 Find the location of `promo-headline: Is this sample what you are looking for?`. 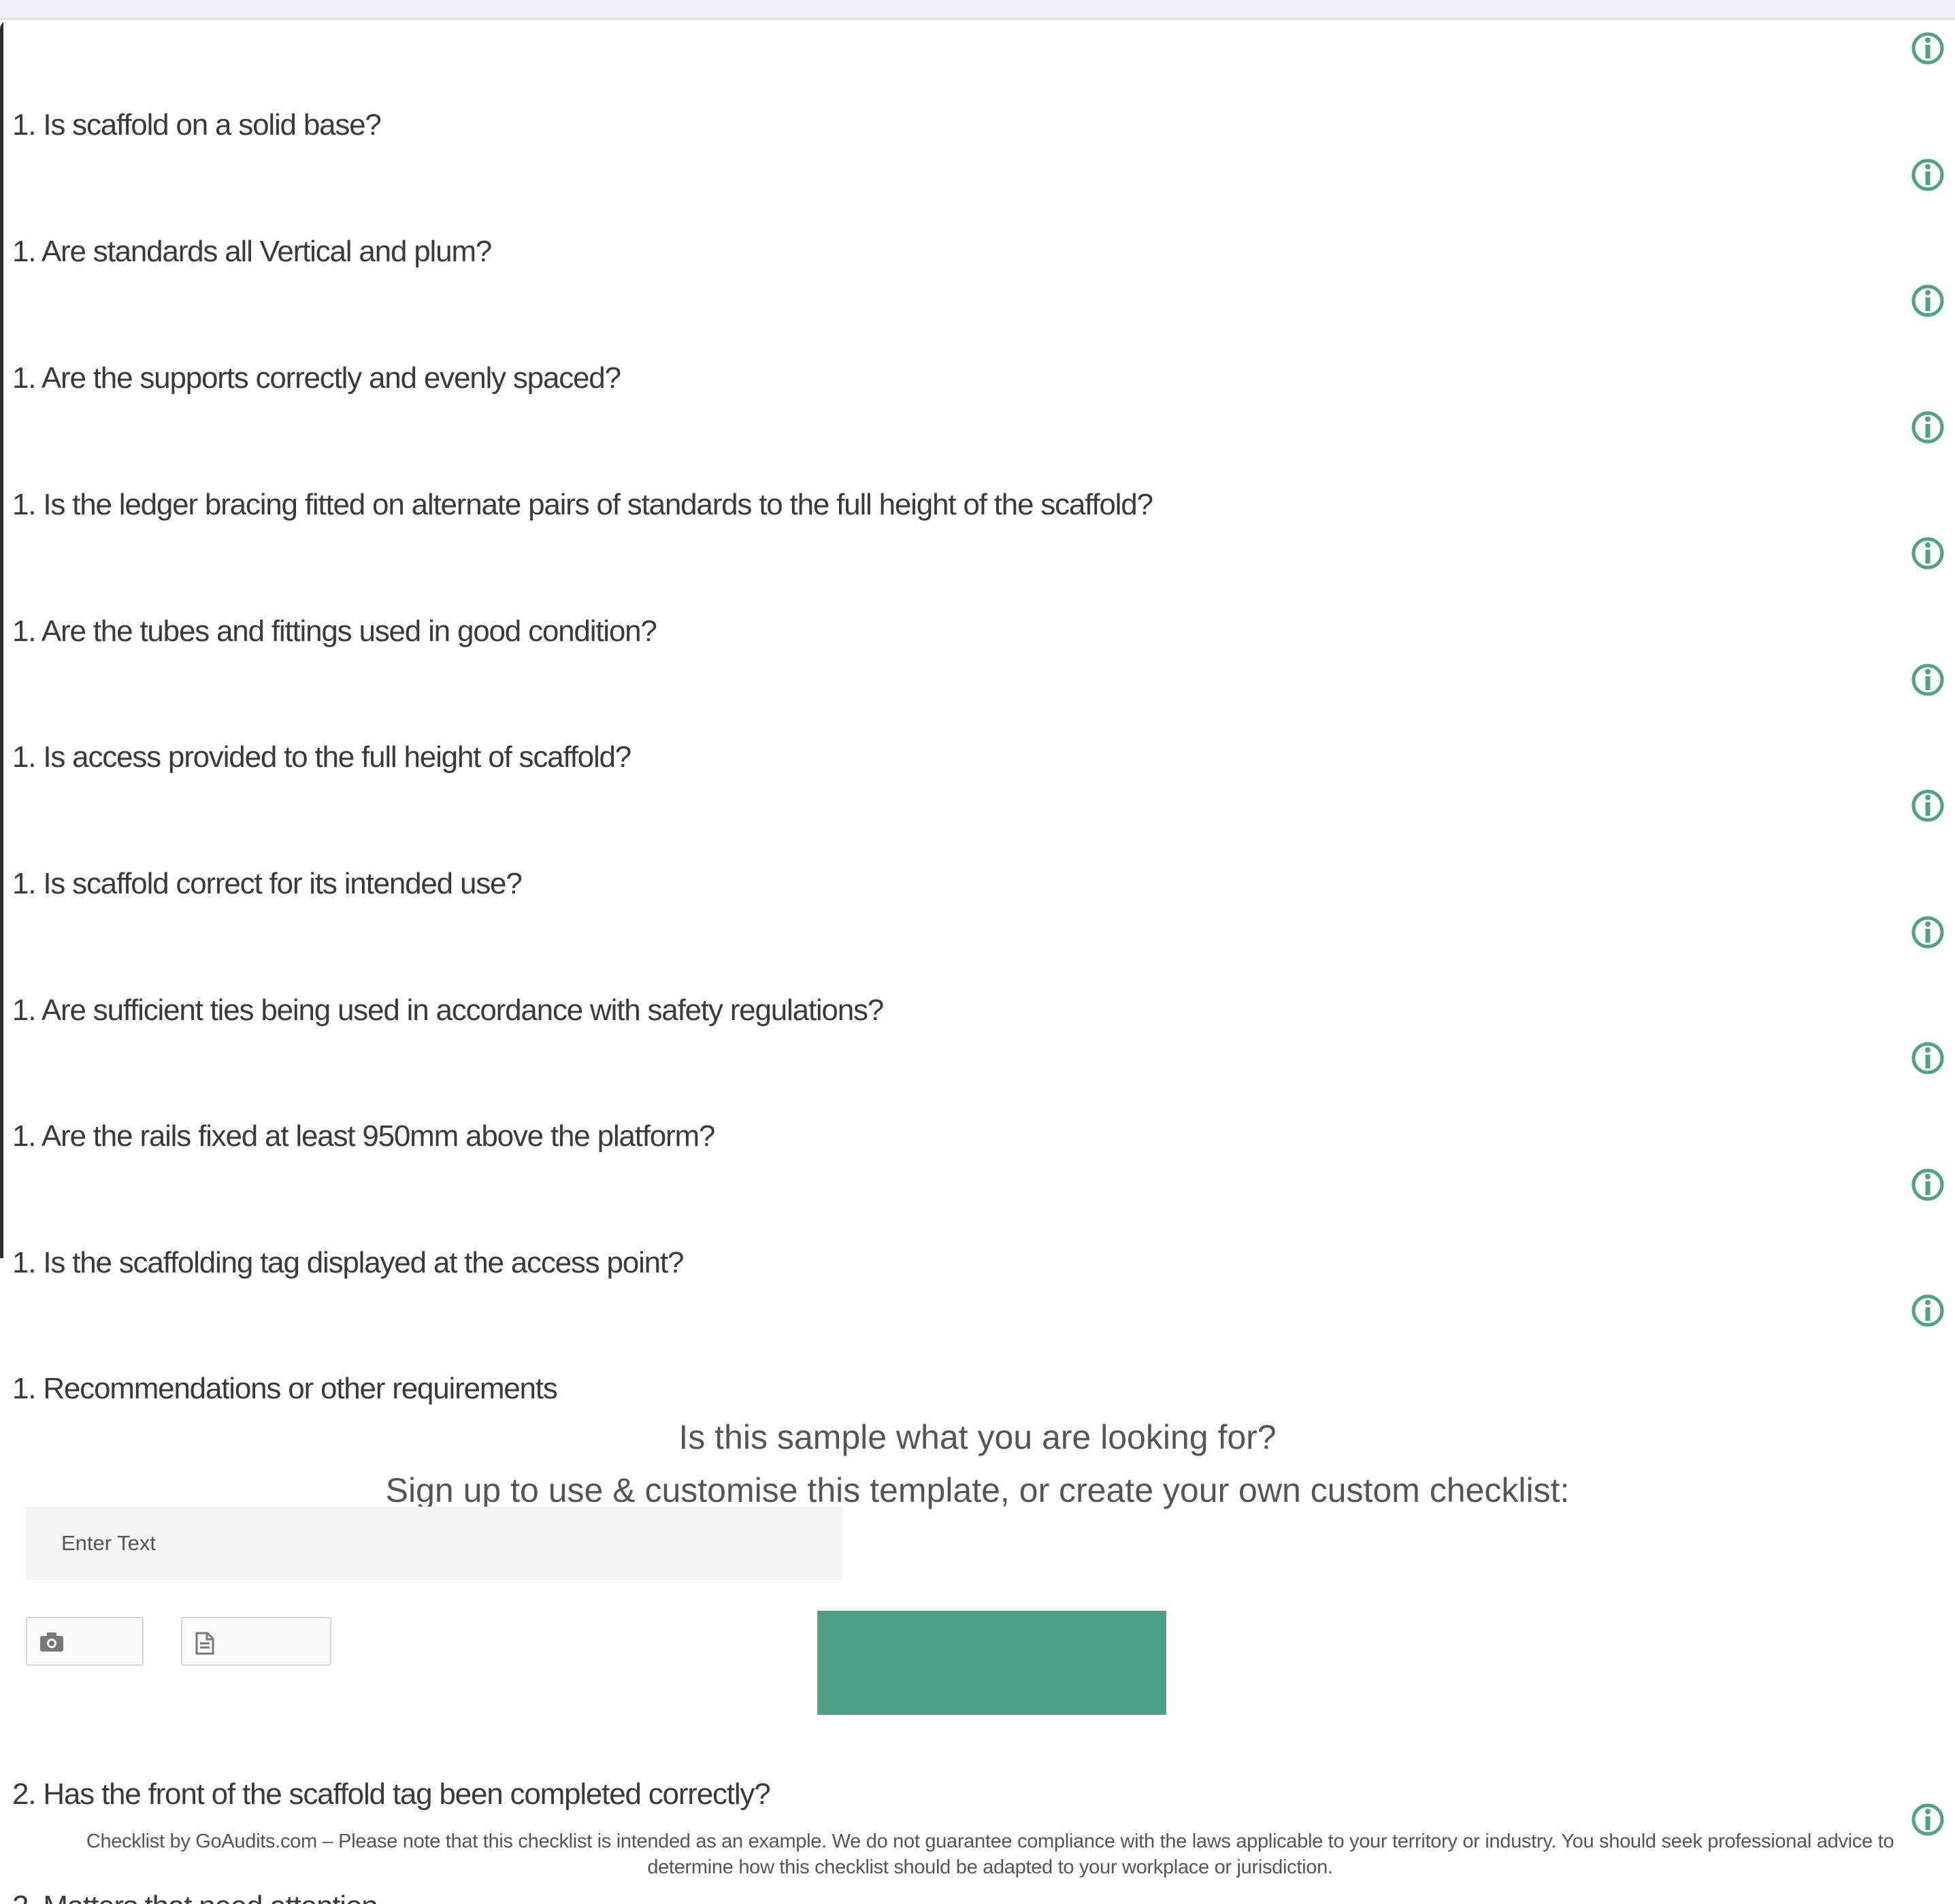

promo-headline: Is this sample what you are looking for? is located at coordinates (977, 1437).